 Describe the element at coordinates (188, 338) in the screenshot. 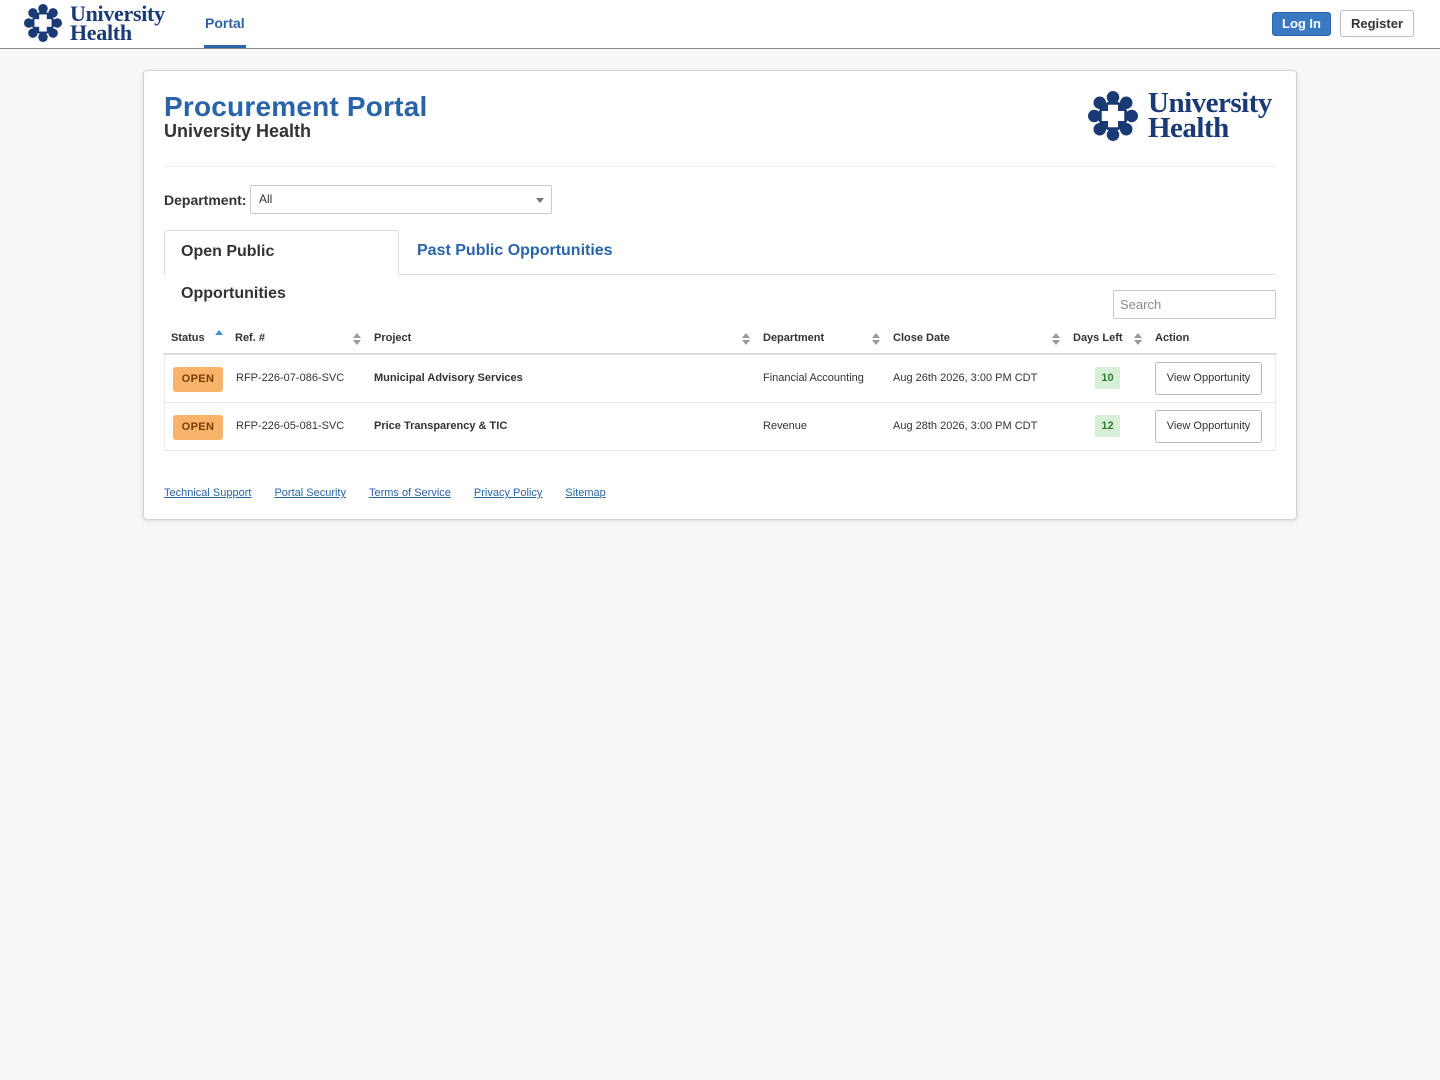

I see `column-header-status: Status` at that location.